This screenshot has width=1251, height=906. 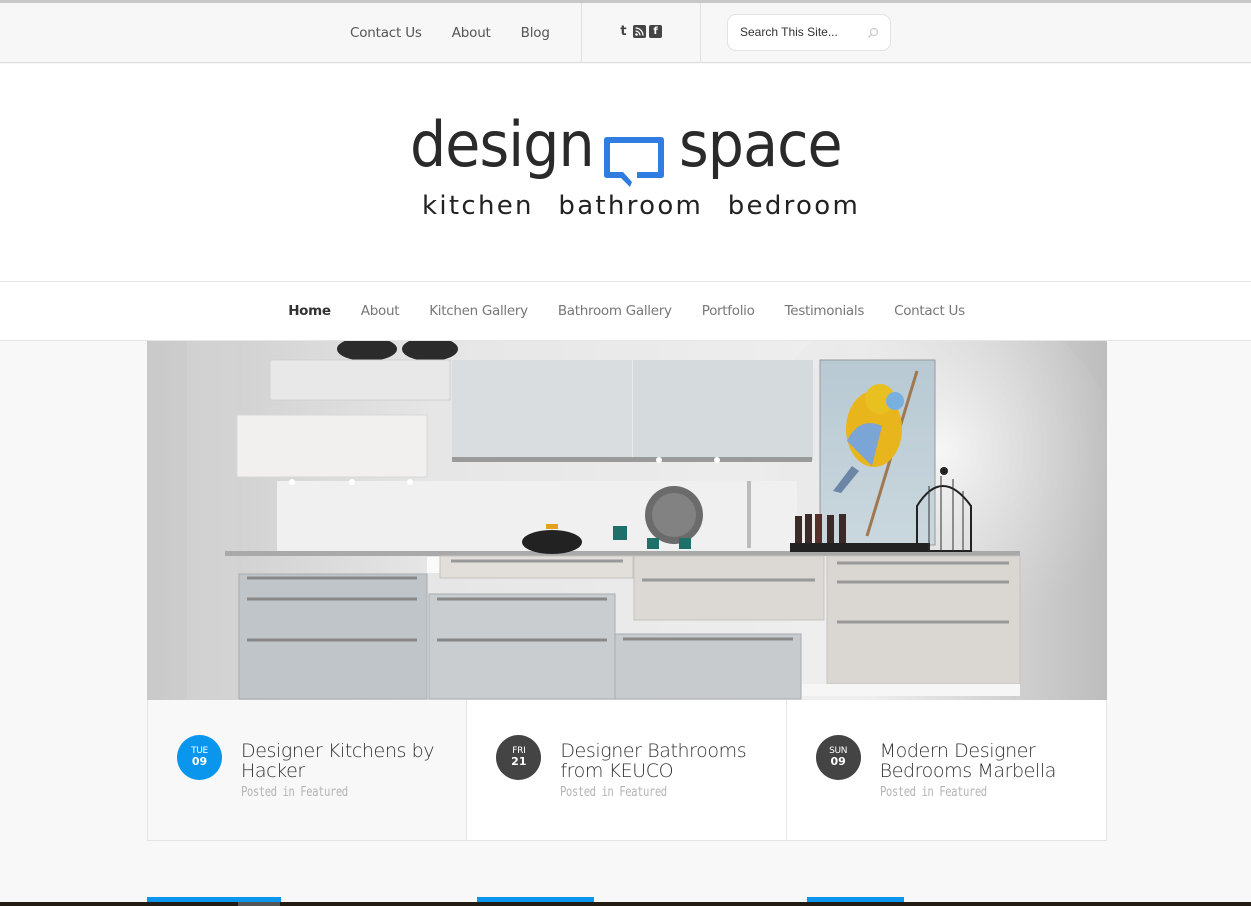 What do you see at coordinates (478, 311) in the screenshot?
I see `nav-kitchen-gallery: Kitchen Gallery` at bounding box center [478, 311].